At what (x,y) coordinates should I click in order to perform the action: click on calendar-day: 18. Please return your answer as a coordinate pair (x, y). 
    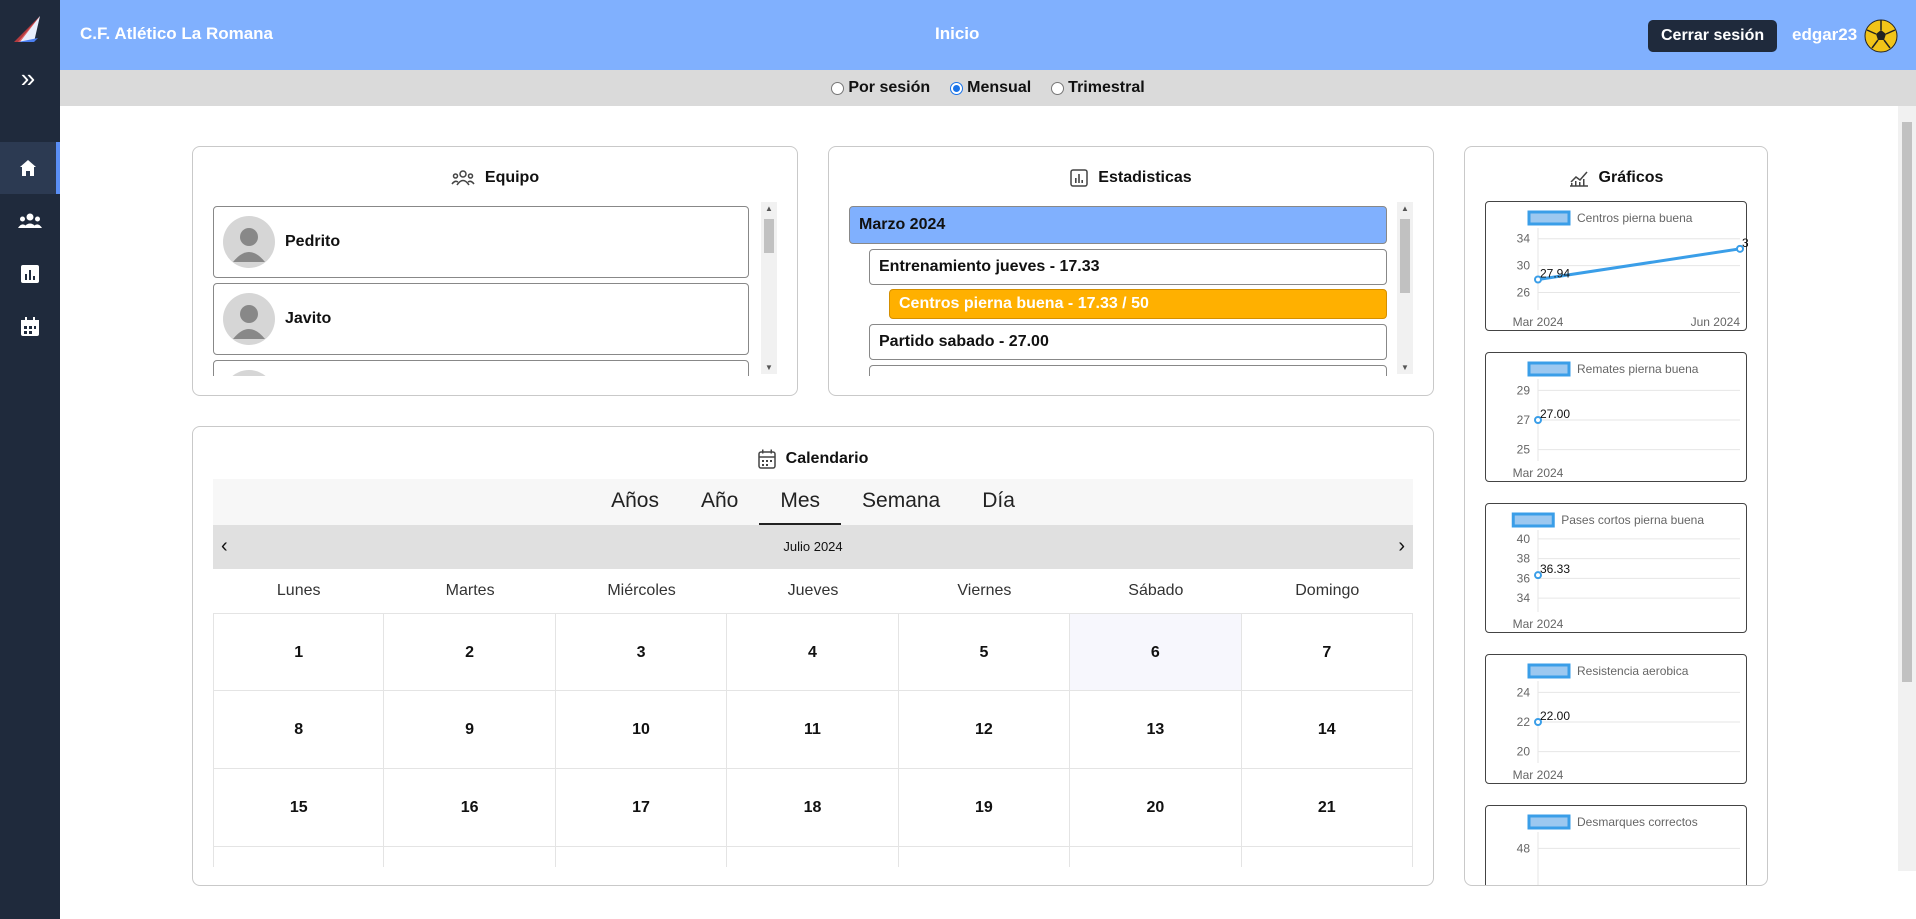
    Looking at the image, I should click on (813, 808).